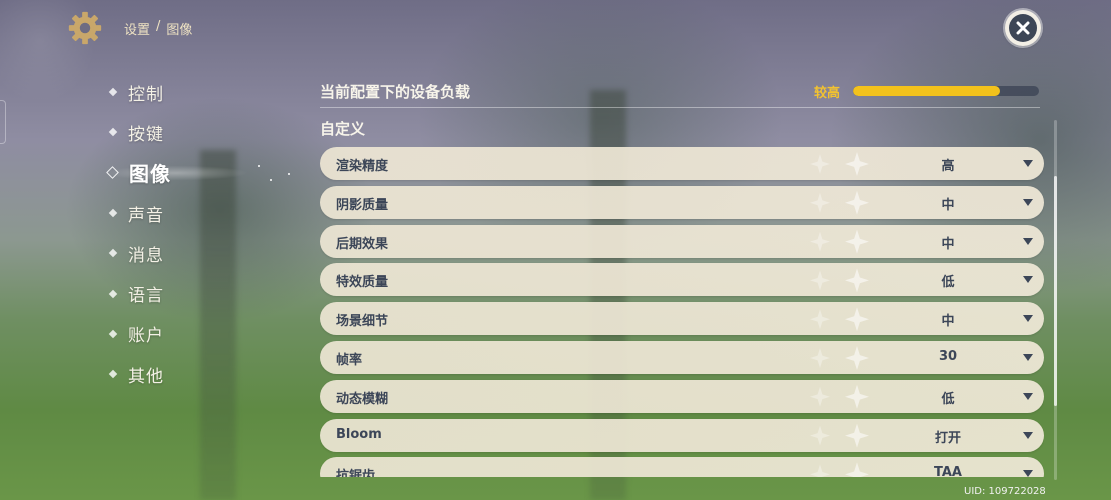 This screenshot has width=1111, height=500. I want to click on nav-item-other: 其他, so click(138, 374).